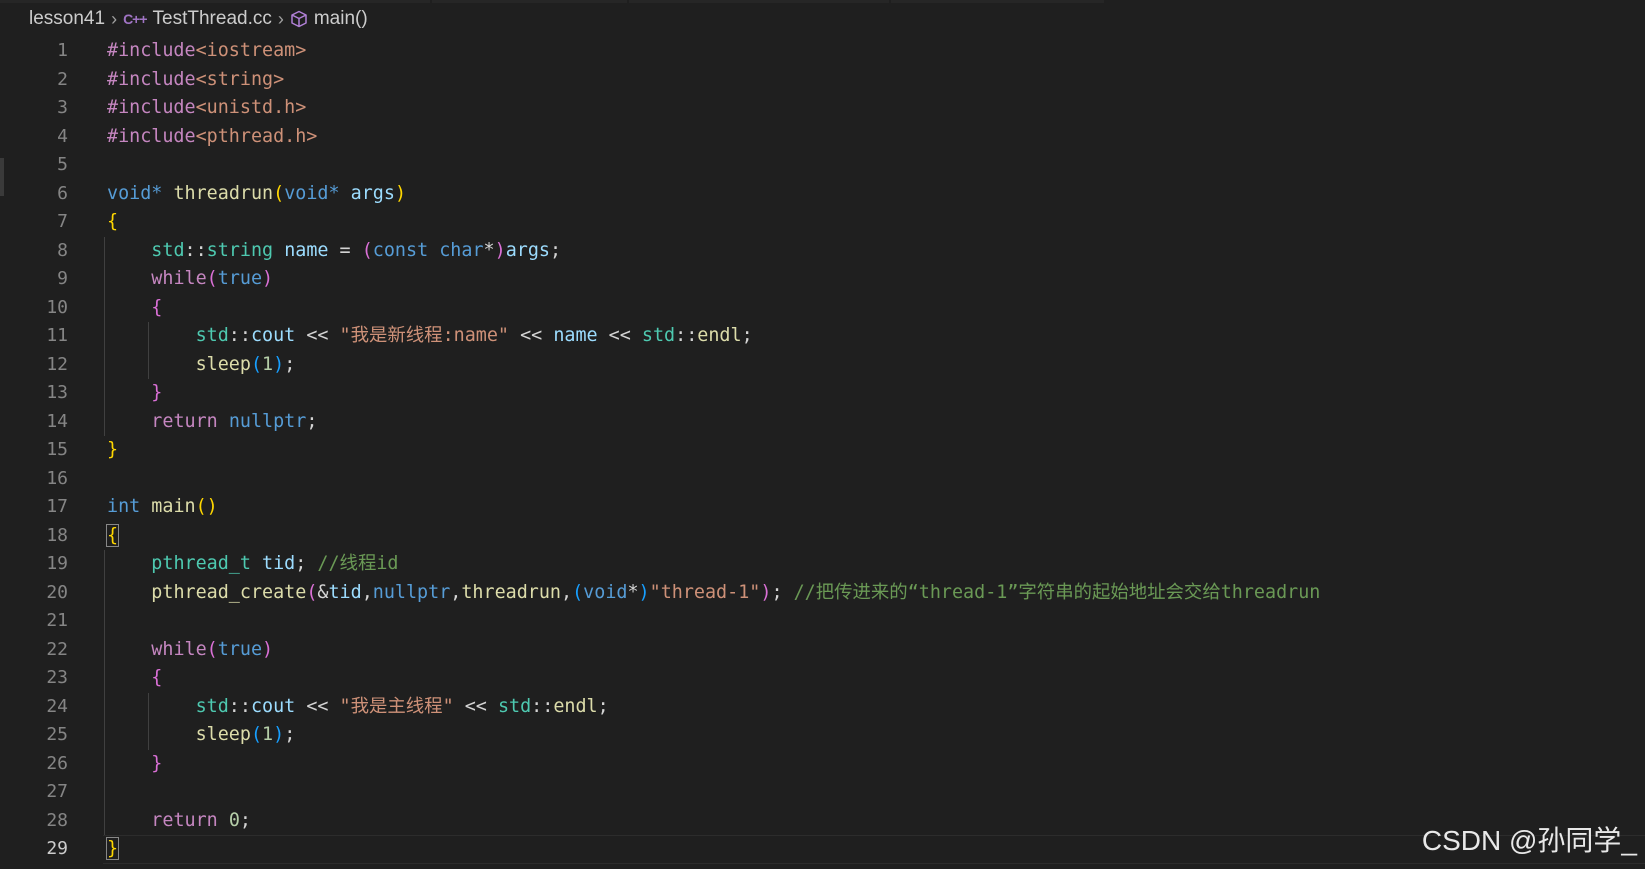  Describe the element at coordinates (822, 194) in the screenshot. I see `code-line: 6 void* threadrun(void* args)` at that location.